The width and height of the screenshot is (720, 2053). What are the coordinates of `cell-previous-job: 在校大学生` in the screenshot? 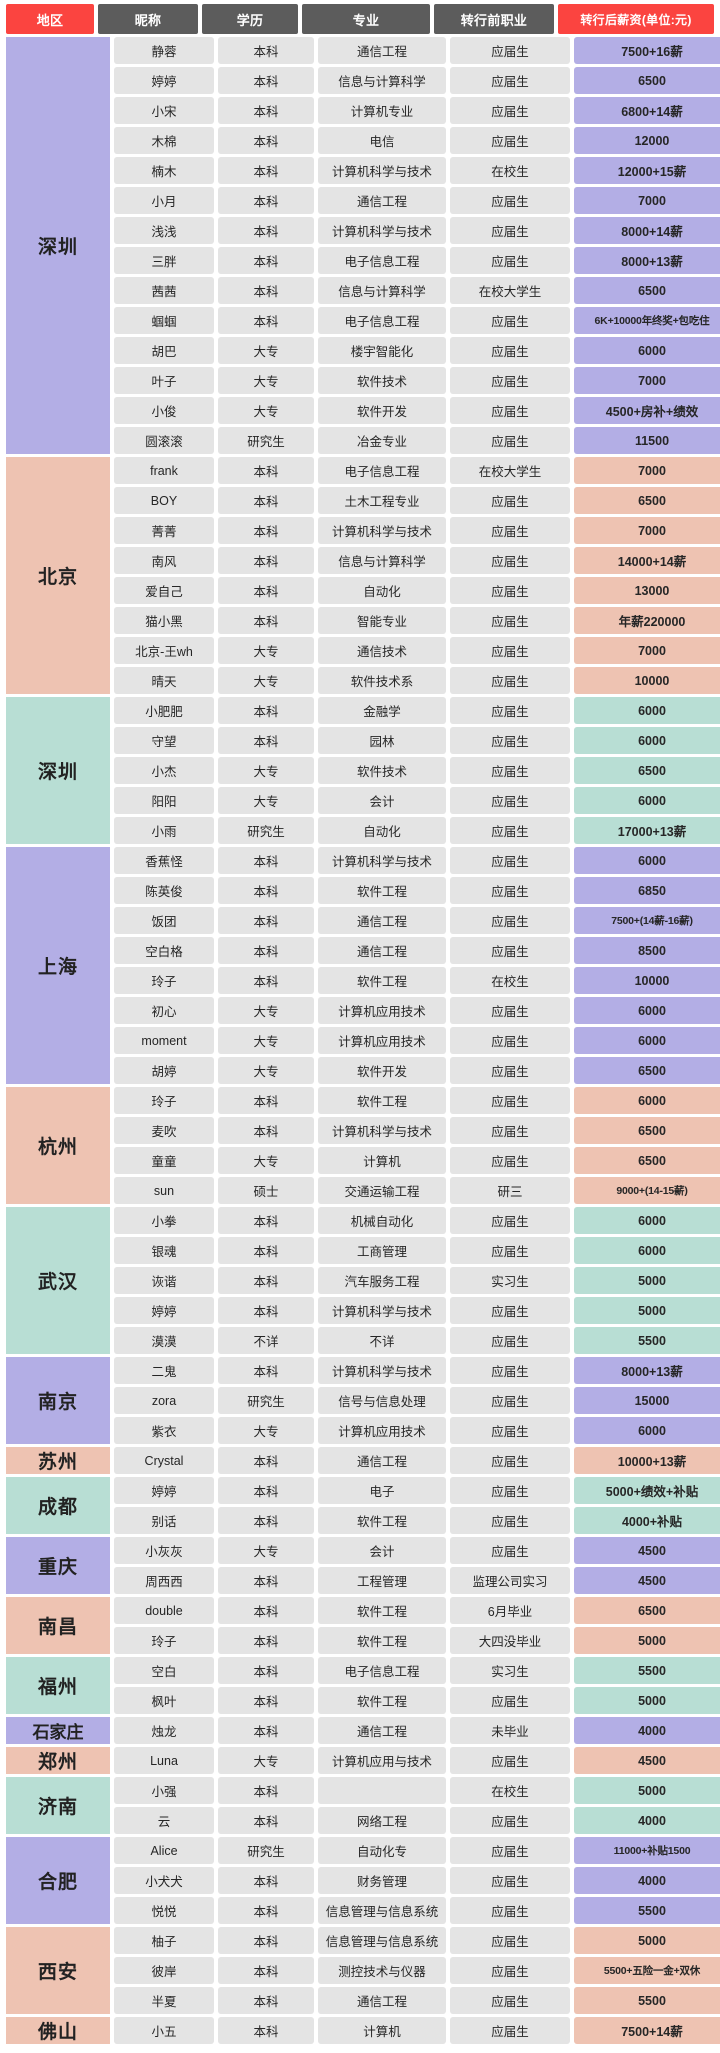 It's located at (510, 470).